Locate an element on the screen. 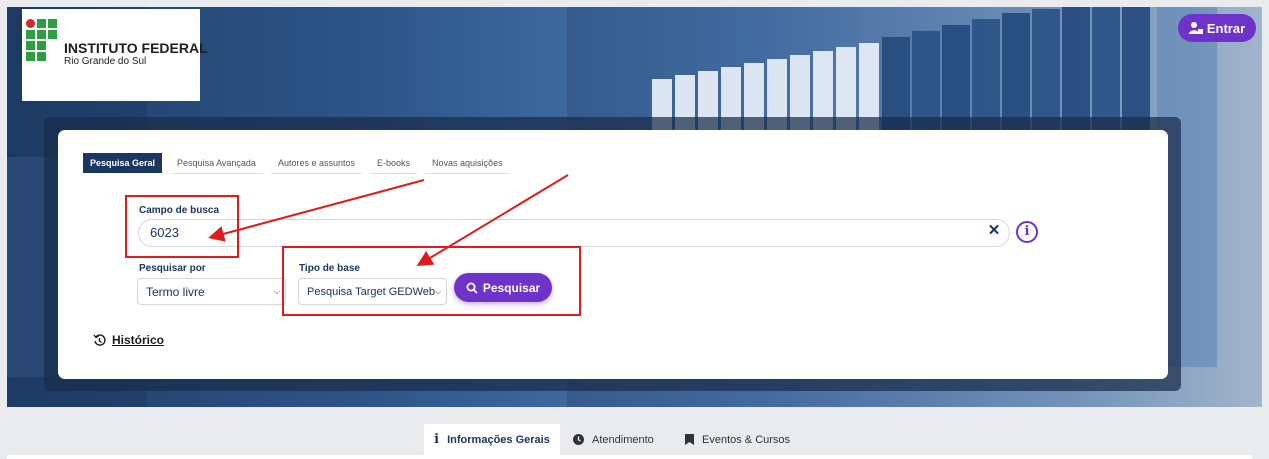  bottom-panel is located at coordinates (629, 457).